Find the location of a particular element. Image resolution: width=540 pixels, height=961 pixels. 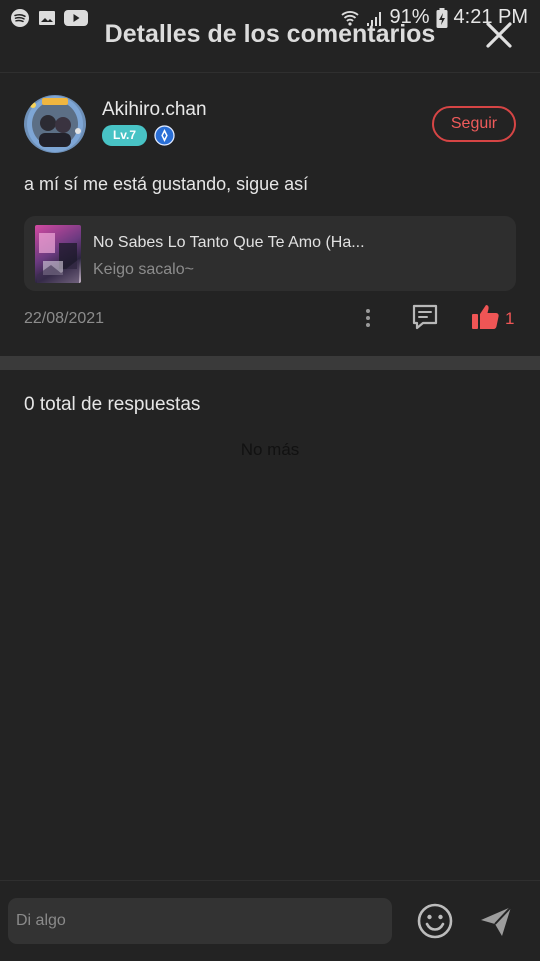

emoji-icon is located at coordinates (435, 921).